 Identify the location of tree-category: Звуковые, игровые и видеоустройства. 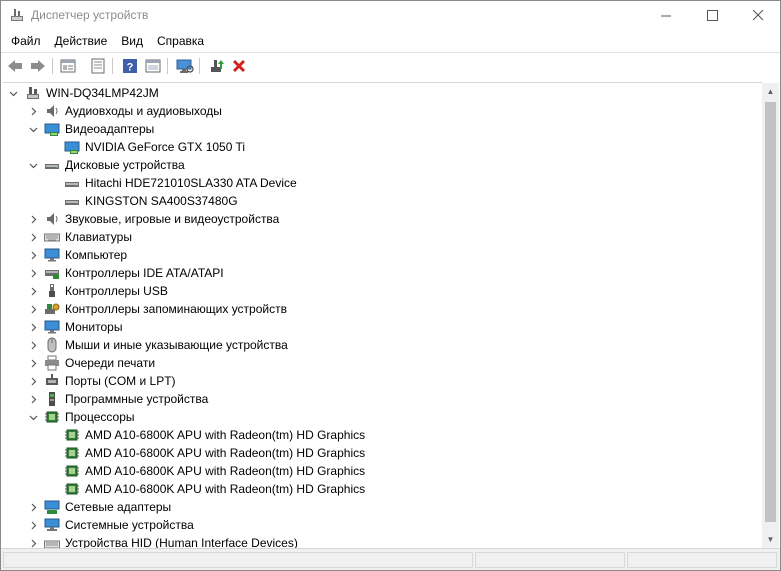
(381, 219).